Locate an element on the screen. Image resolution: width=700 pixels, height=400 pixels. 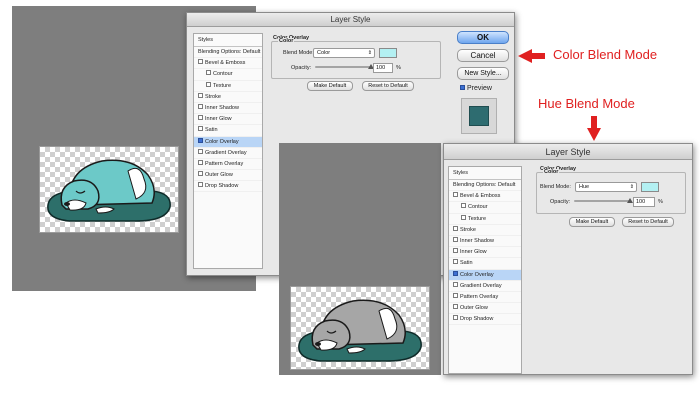
color-blend-annotation: Color Blend Mode is located at coordinates (605, 54).